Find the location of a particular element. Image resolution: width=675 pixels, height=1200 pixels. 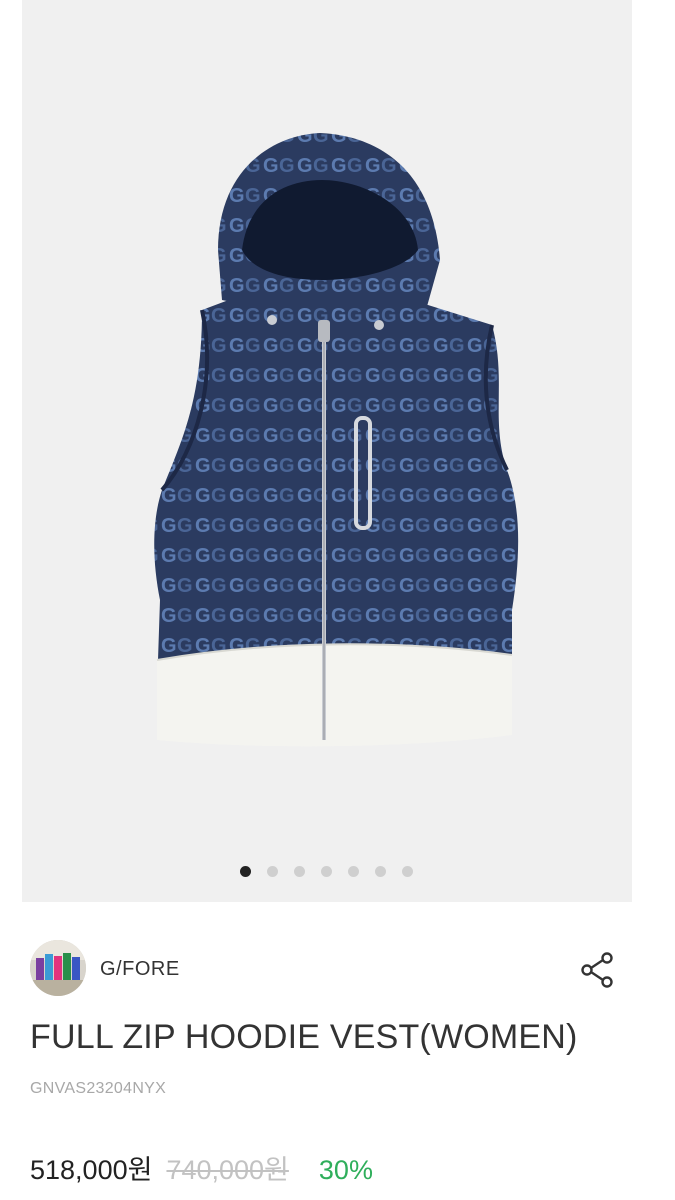

product-sku: GNVAS23204NYX is located at coordinates (98, 1088).